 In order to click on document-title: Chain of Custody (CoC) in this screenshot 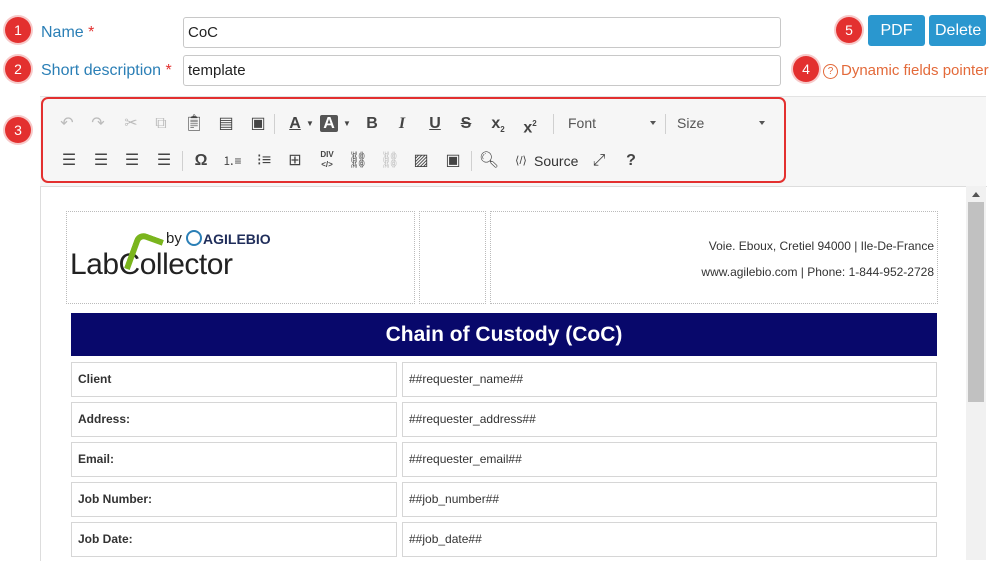, I will do `click(504, 334)`.